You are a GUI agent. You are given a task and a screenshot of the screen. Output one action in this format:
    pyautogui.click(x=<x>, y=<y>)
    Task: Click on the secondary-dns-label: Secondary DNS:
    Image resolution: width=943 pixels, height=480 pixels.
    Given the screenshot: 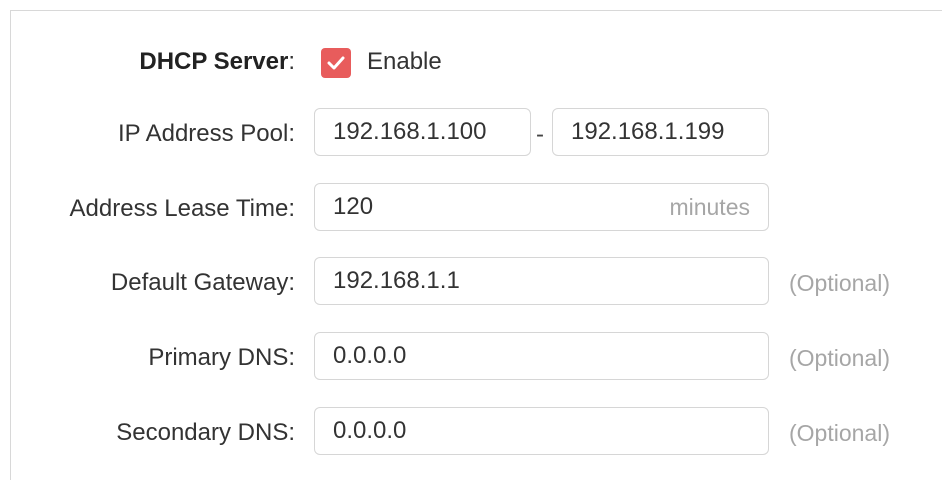 What is the action you would take?
    pyautogui.click(x=205, y=432)
    